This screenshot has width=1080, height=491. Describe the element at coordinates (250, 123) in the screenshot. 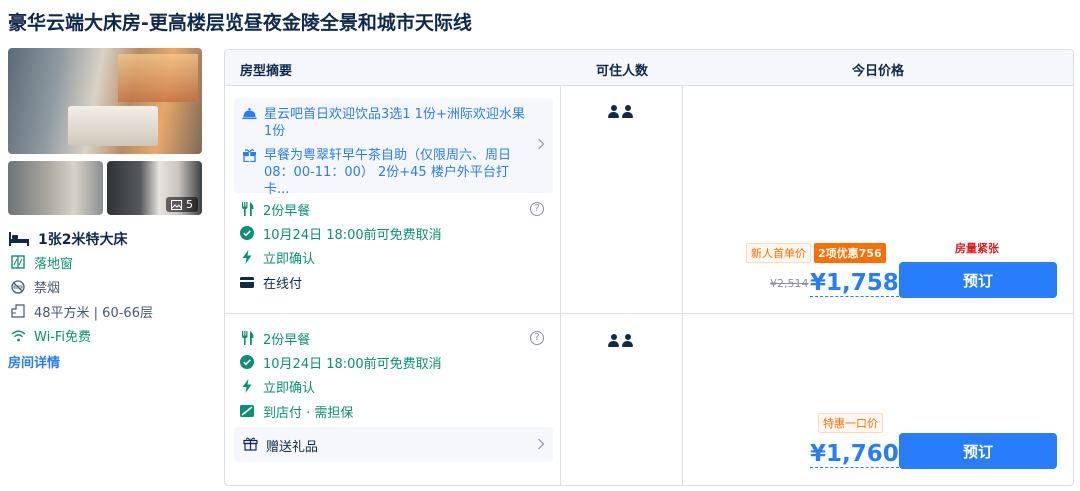

I see `cloche-icon` at that location.